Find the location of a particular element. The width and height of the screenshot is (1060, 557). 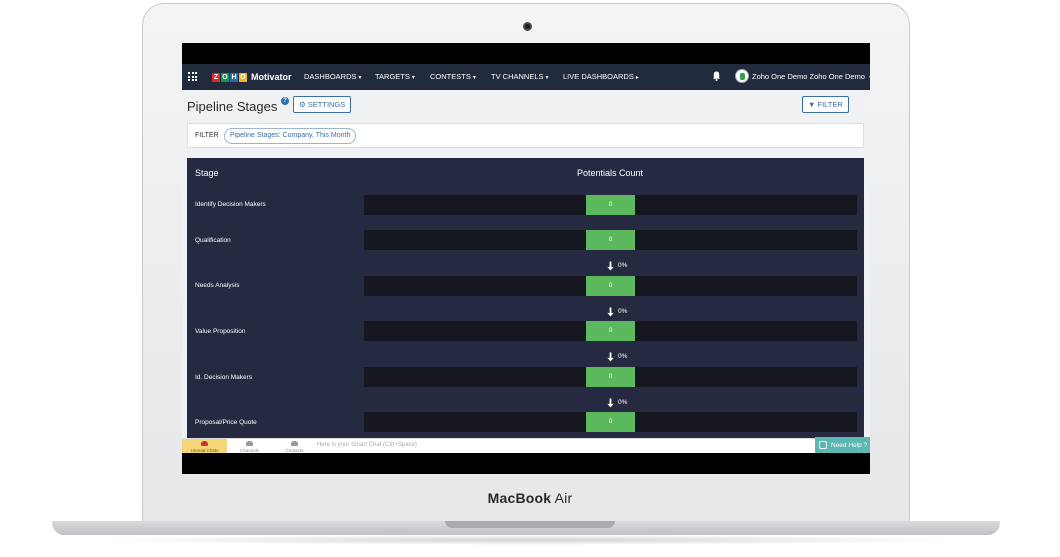

nav-contests: CONTESTS ▾ is located at coordinates (453, 76).